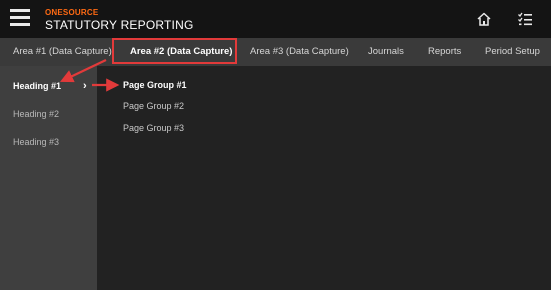  Describe the element at coordinates (484, 19) in the screenshot. I see `home-icon` at that location.